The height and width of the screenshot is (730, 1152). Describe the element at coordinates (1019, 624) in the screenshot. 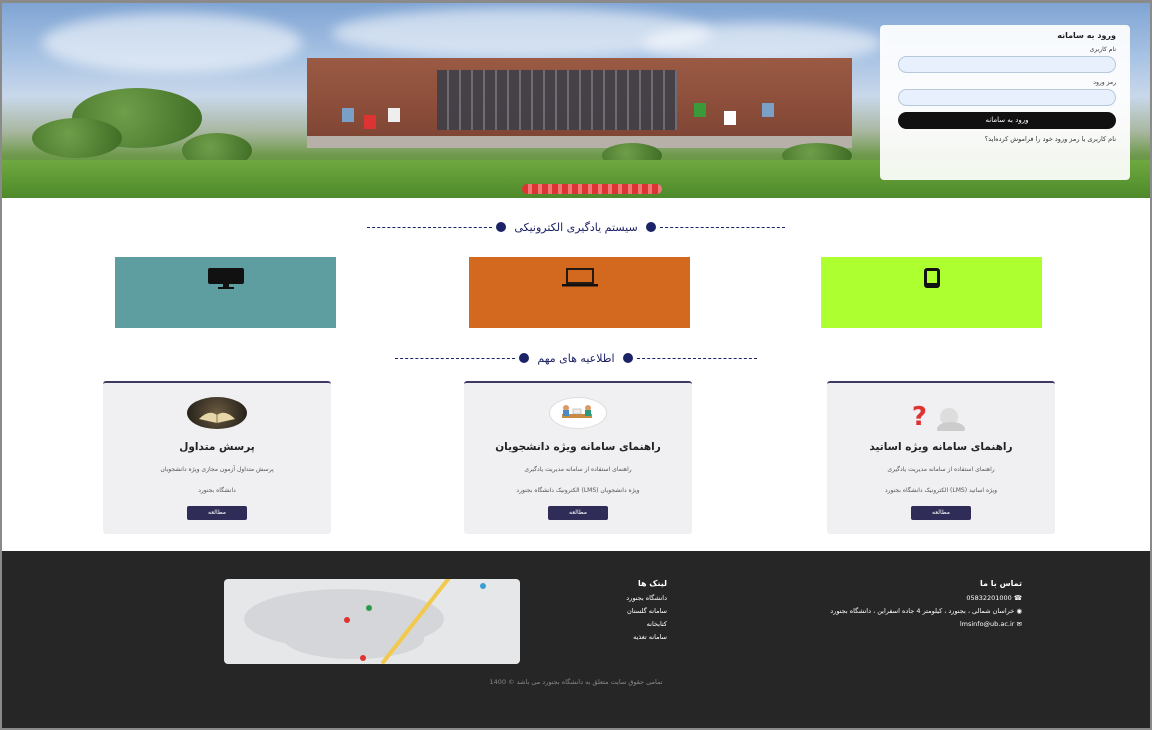

I see `email-icon: ✉` at that location.